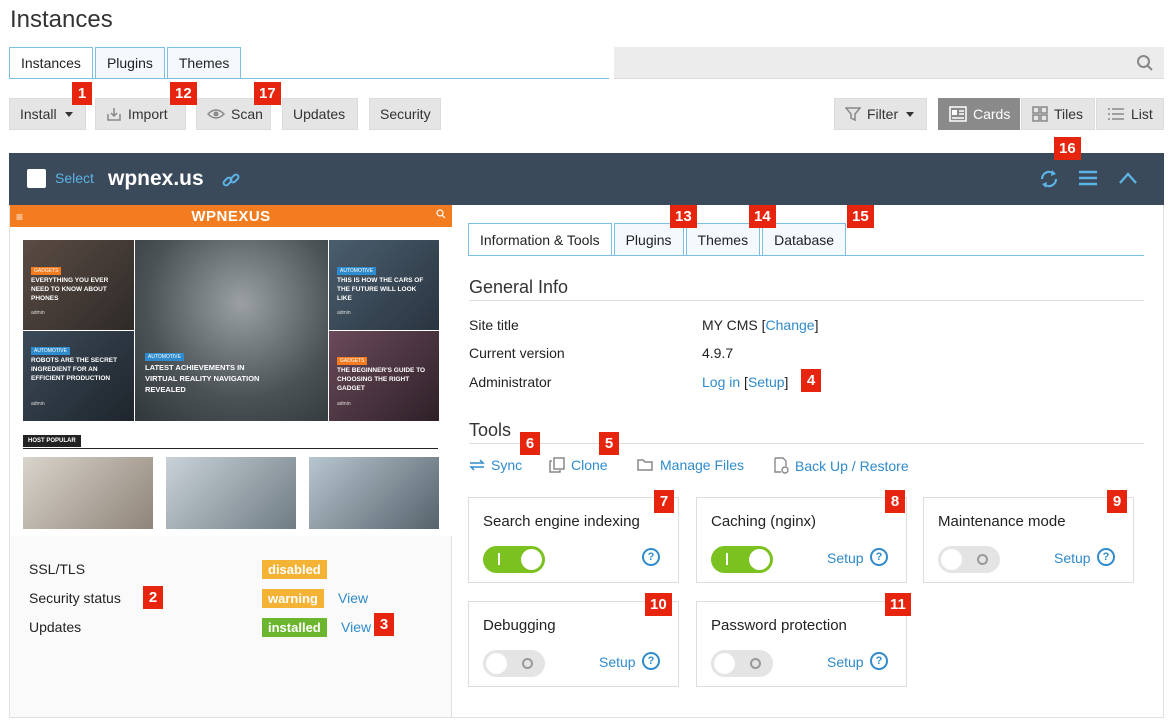 The width and height of the screenshot is (1176, 728). Describe the element at coordinates (55, 627) in the screenshot. I see `updates-label: Updates` at that location.